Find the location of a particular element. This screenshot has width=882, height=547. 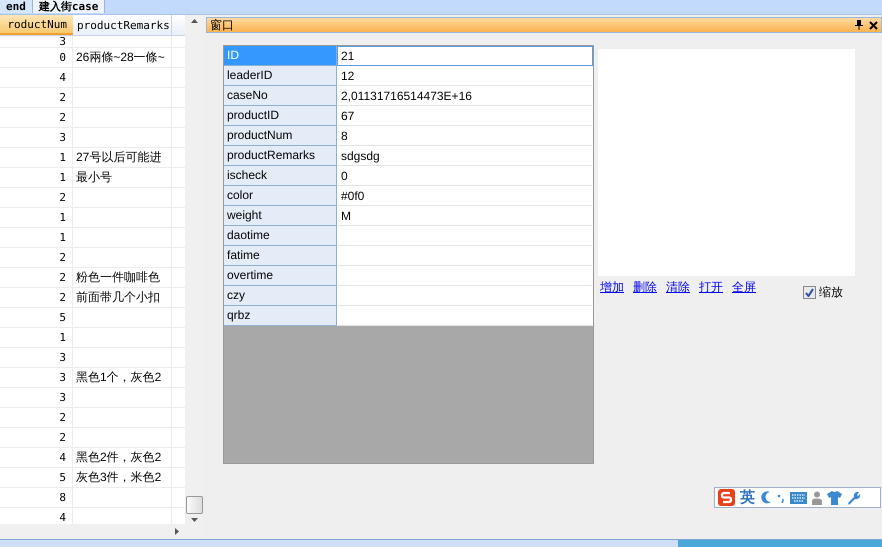

action-link: 清除 is located at coordinates (678, 287).